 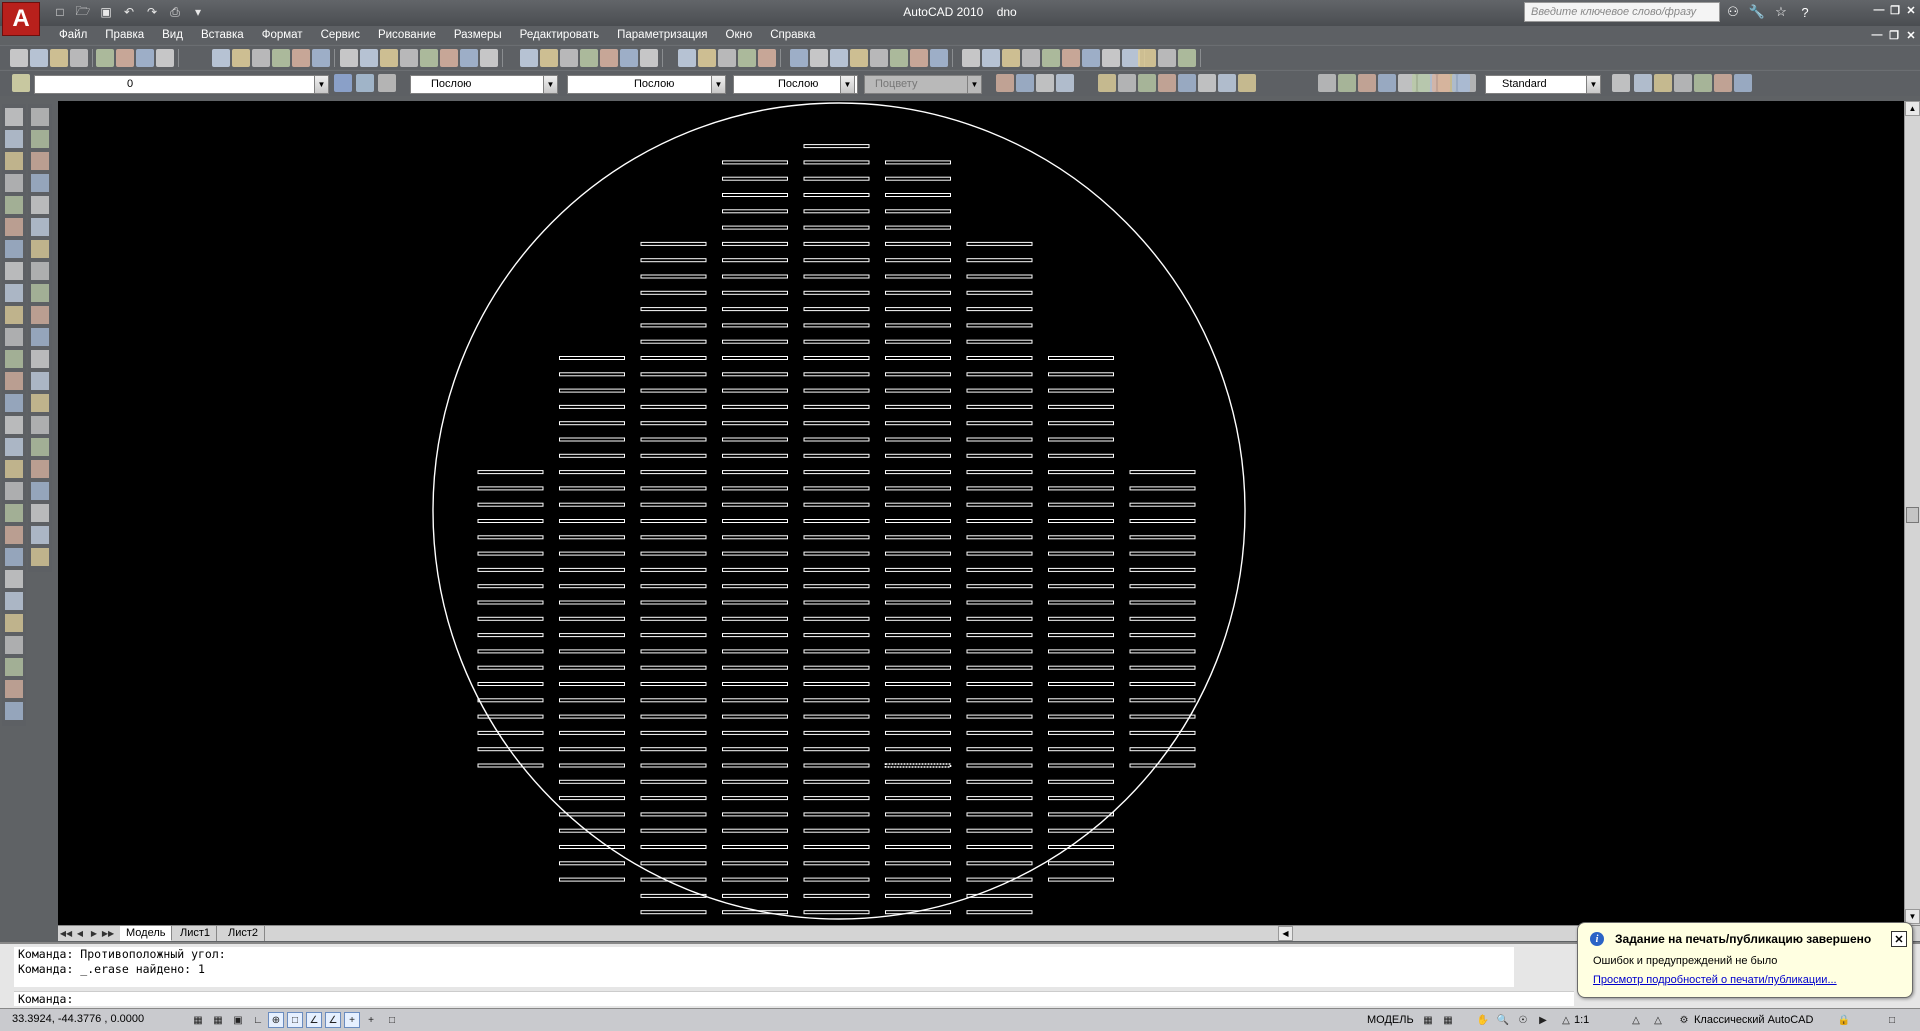 What do you see at coordinates (108, 933) in the screenshot?
I see `last-tab-icon: ▶▶` at bounding box center [108, 933].